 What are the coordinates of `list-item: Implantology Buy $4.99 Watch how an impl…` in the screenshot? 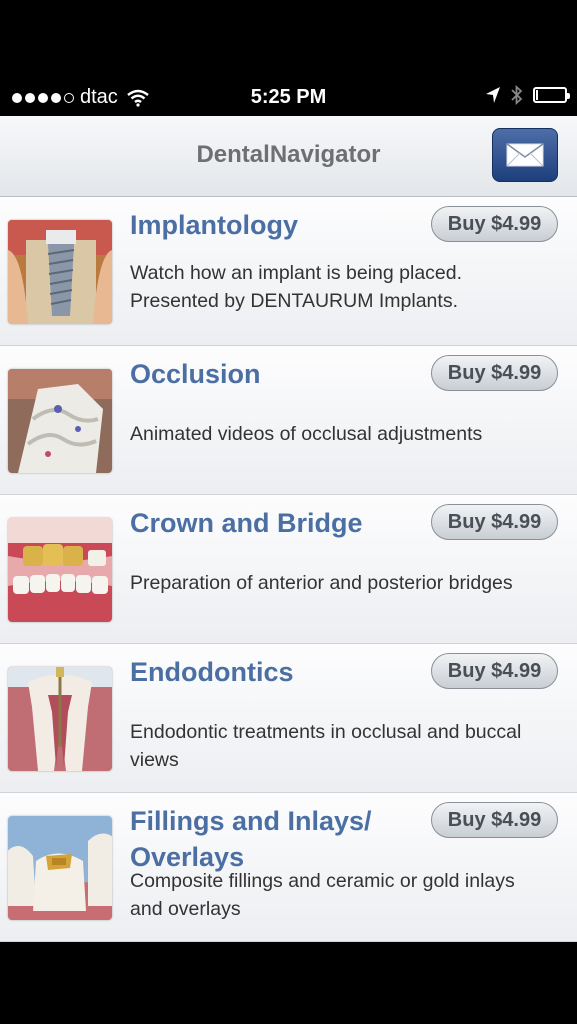 It's located at (288, 271).